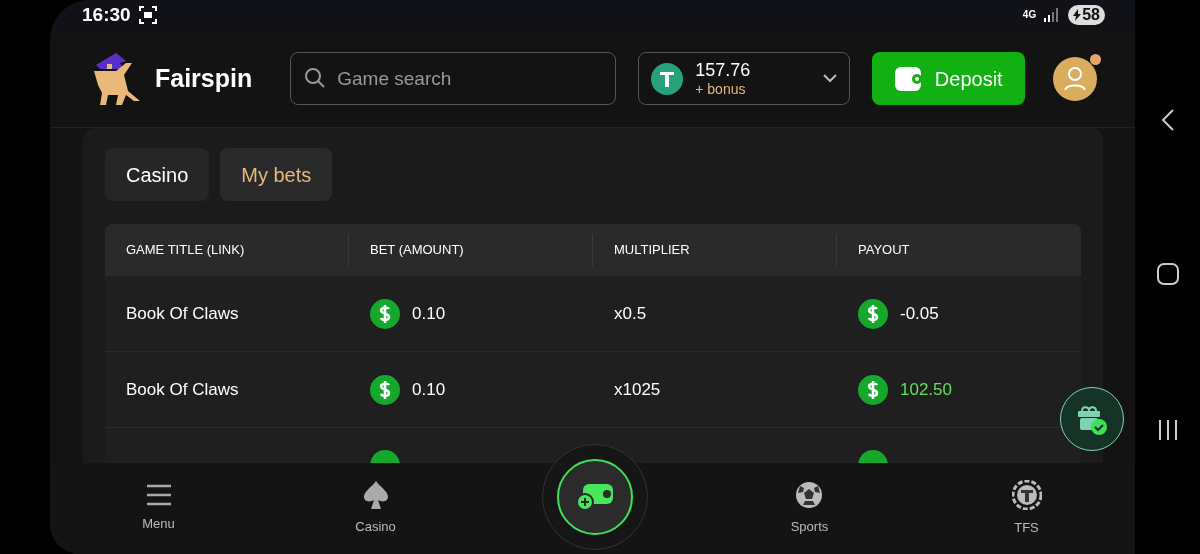 The width and height of the screenshot is (1200, 554). Describe the element at coordinates (1029, 15) in the screenshot. I see `network-type: 4G` at that location.